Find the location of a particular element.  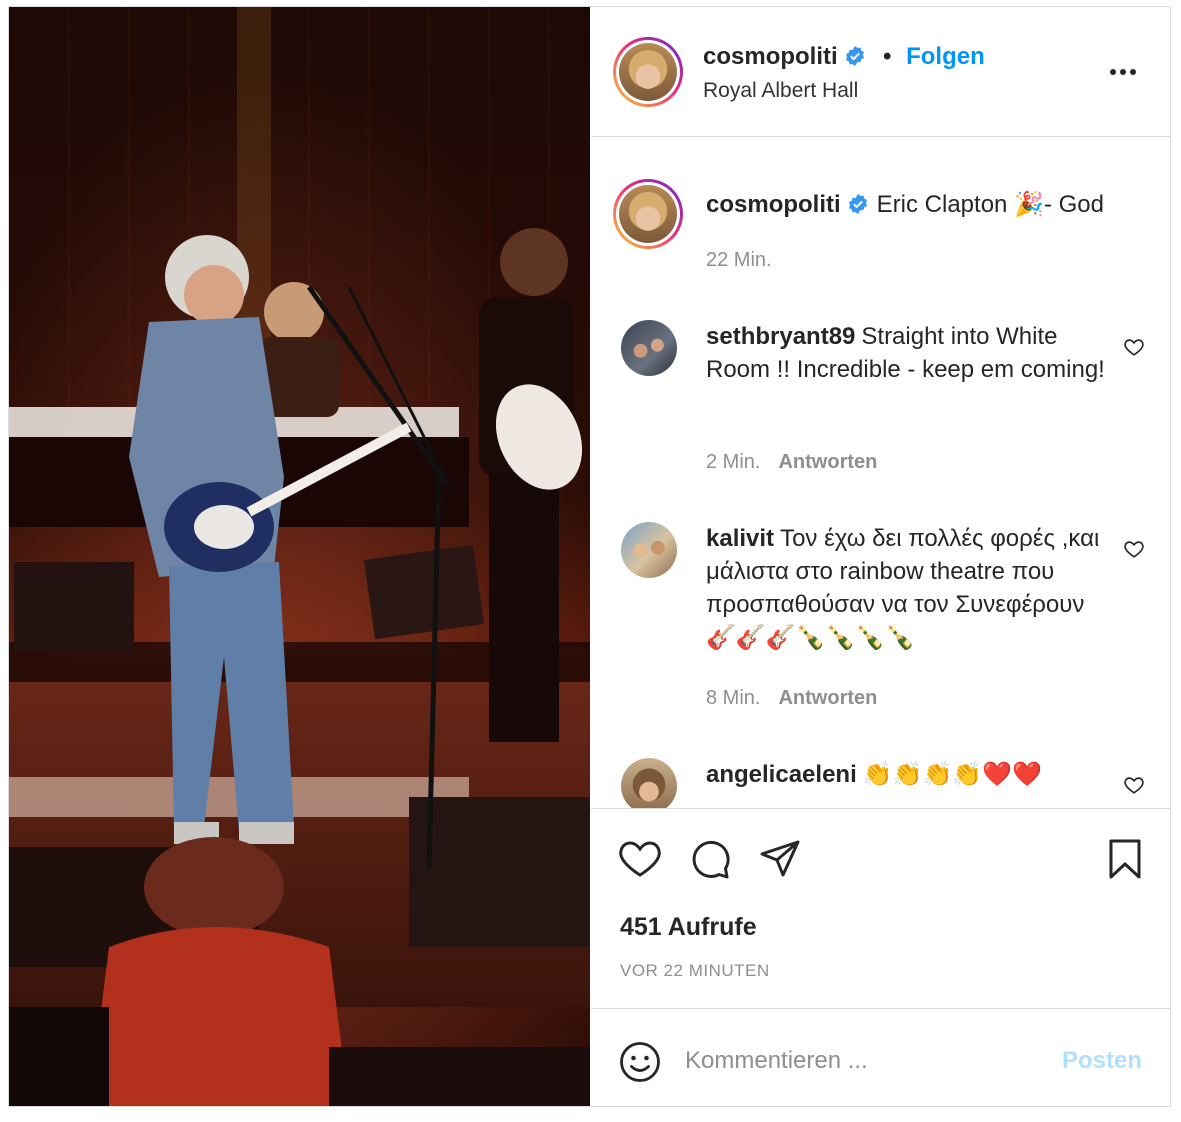

post-header: cosmopoliti • Folgen Royal Albert Hall is located at coordinates (880, 72).